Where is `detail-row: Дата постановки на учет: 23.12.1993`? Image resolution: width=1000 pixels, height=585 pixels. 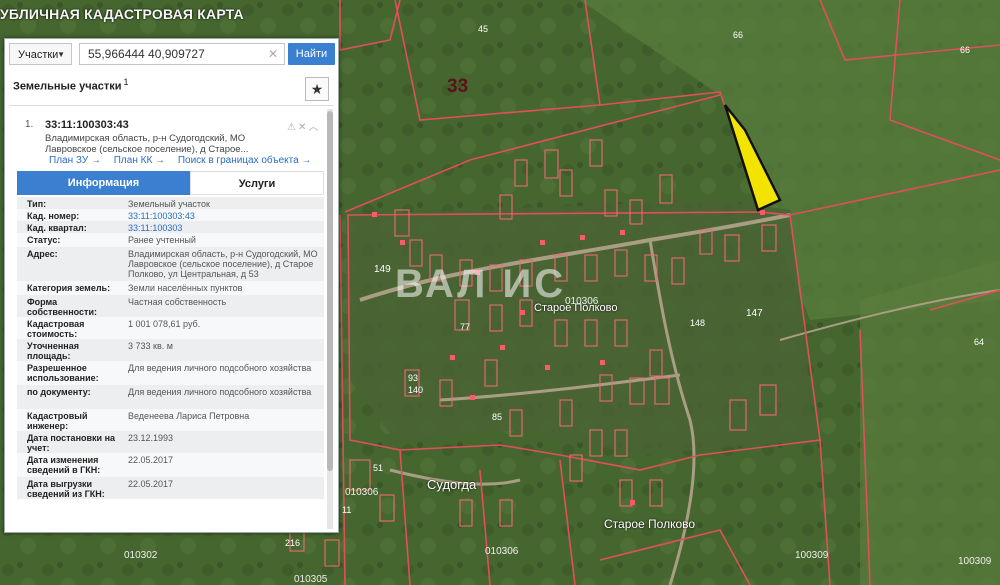 detail-row: Дата постановки на учет: 23.12.1993 is located at coordinates (170, 442).